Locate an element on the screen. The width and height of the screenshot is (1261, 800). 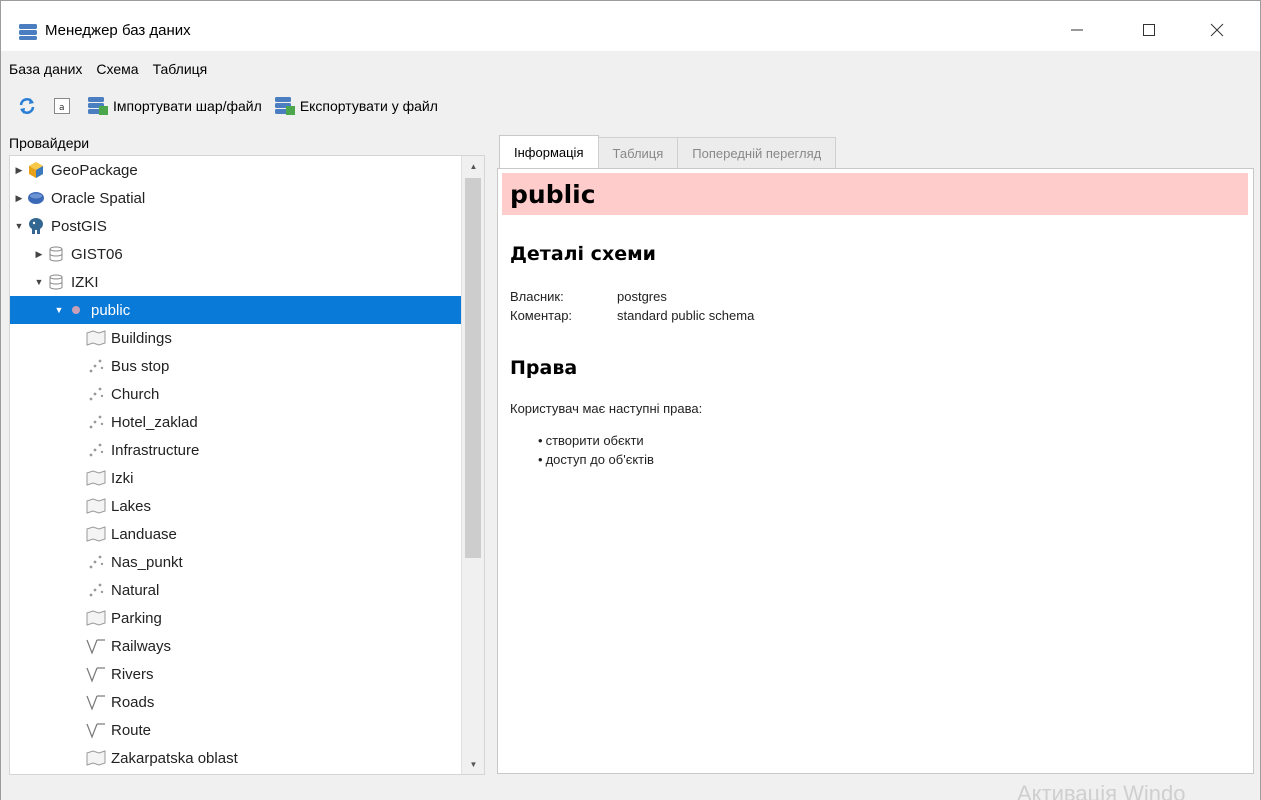
tree-item-label: Roads is located at coordinates (133, 702).